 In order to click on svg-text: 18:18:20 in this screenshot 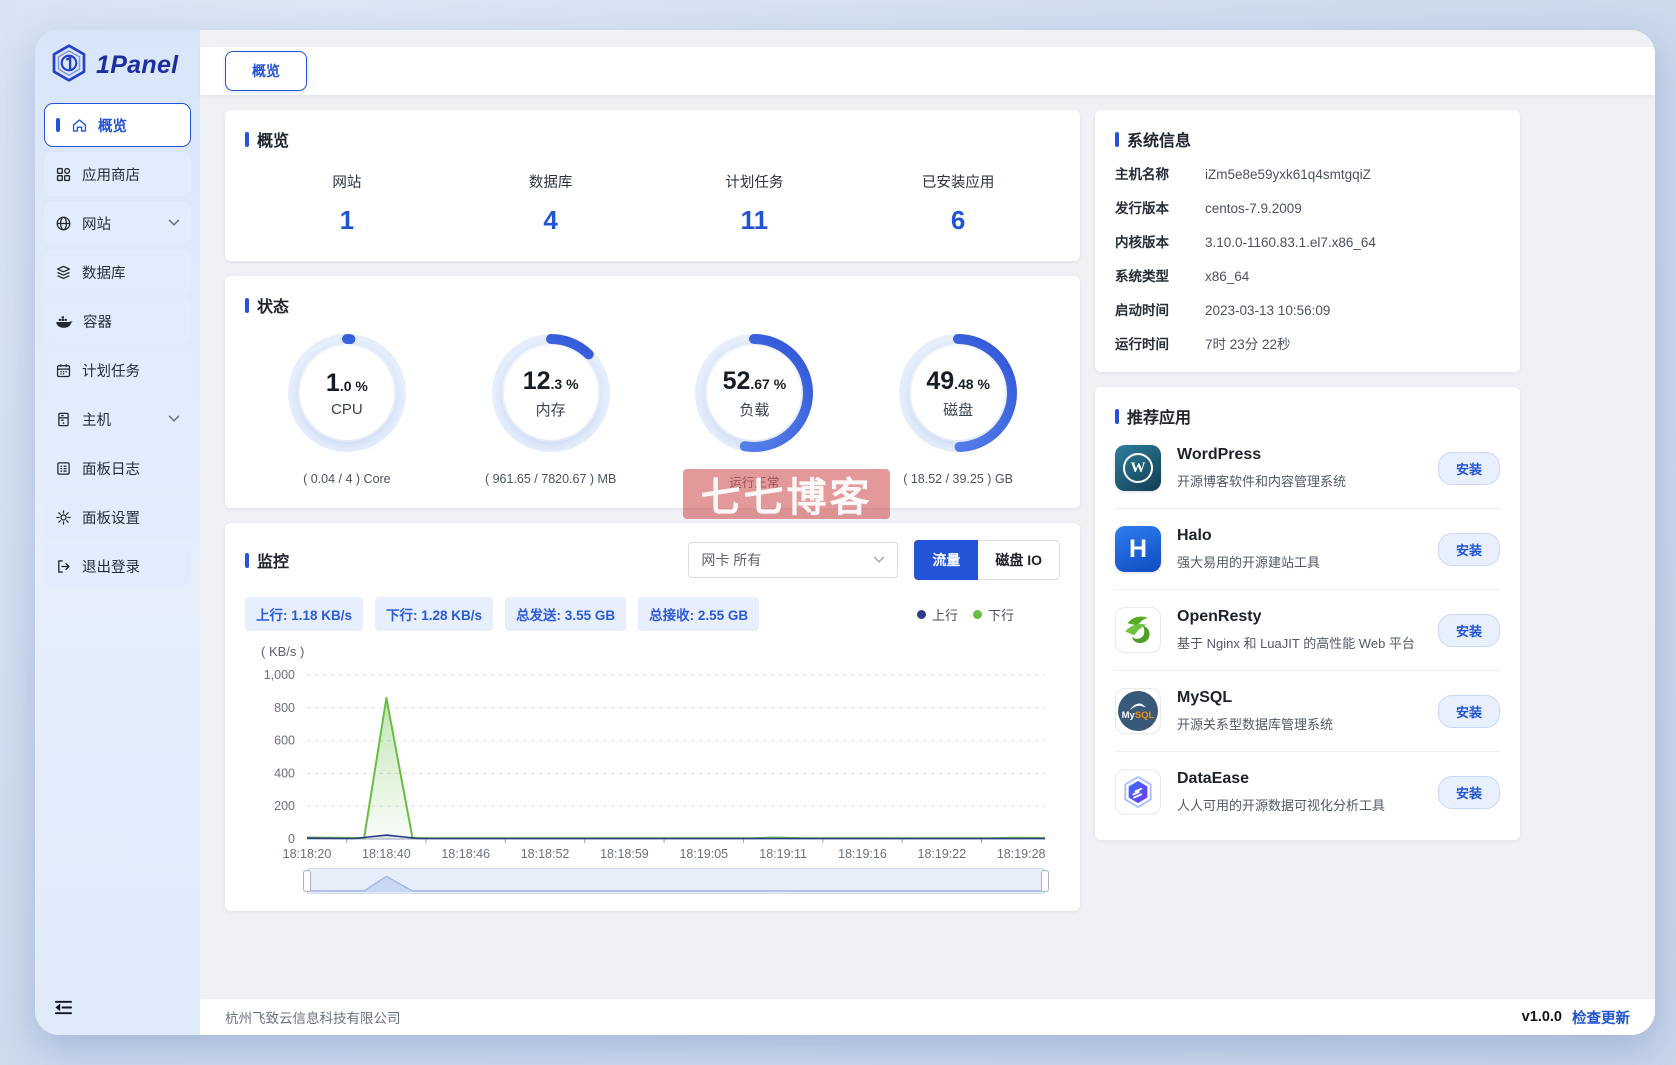, I will do `click(307, 854)`.